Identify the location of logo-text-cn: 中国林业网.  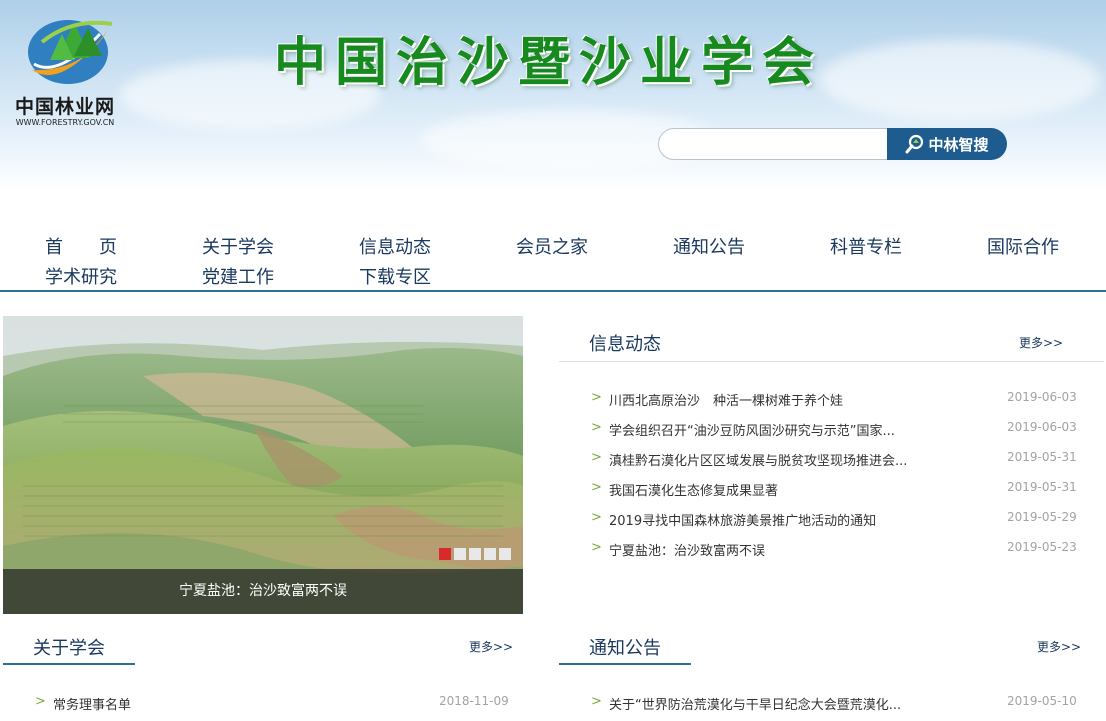
(64, 107).